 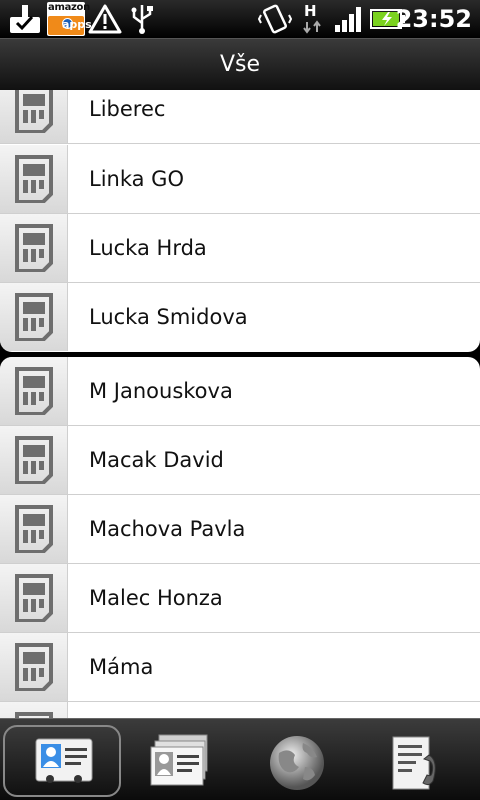 I want to click on contact-name: Macak David, so click(x=156, y=460).